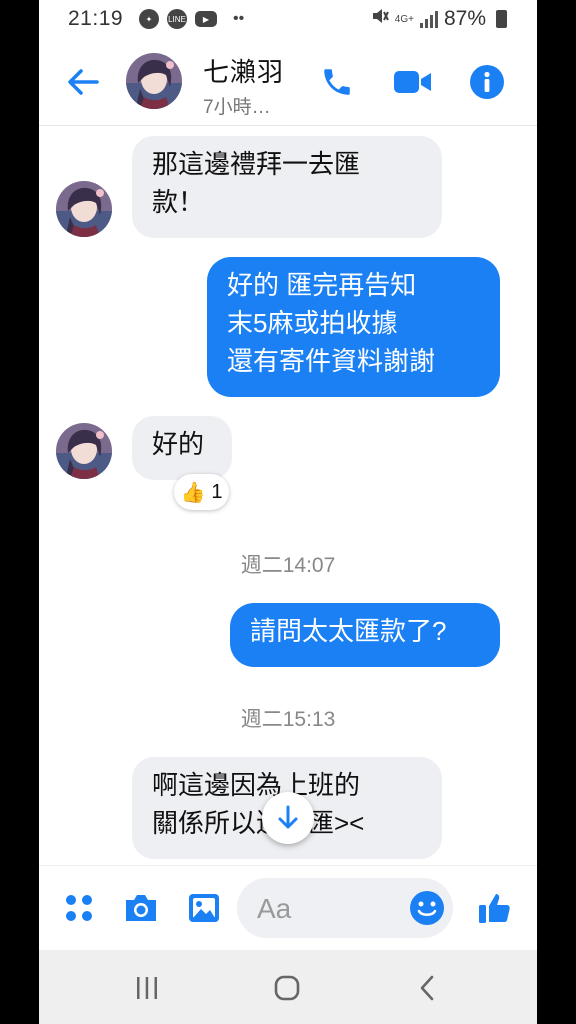  I want to click on scroll-to-bottom-button, so click(288, 818).